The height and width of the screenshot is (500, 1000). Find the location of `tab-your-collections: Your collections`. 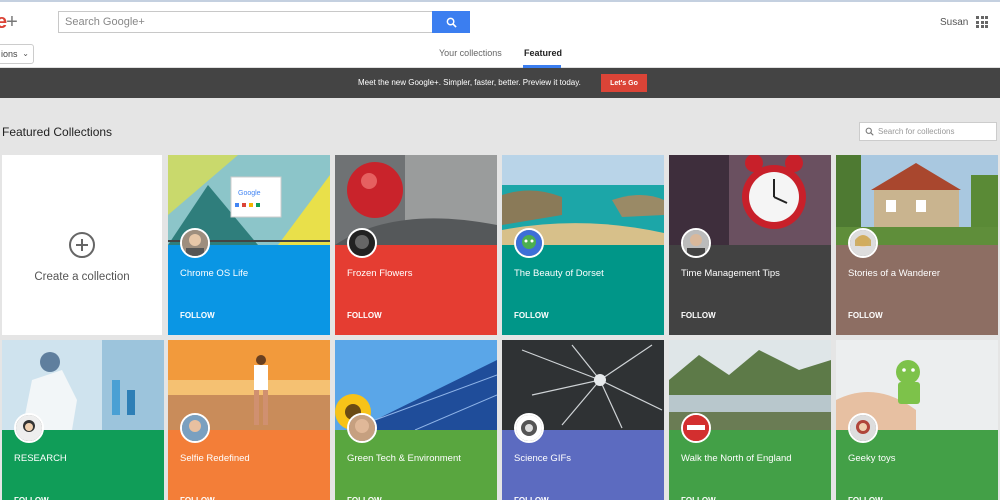

tab-your-collections: Your collections is located at coordinates (470, 53).